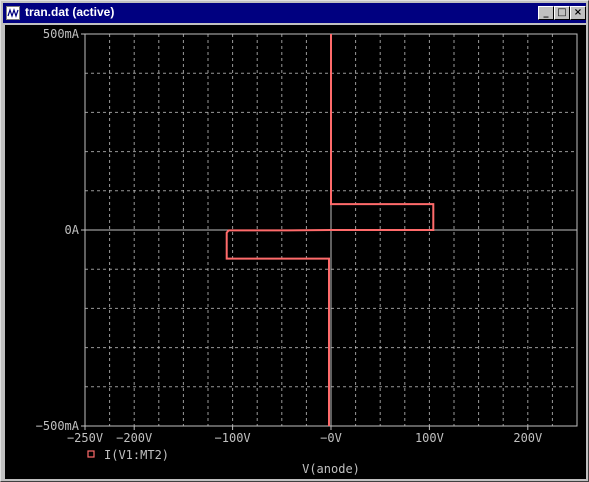 This screenshot has width=589, height=482. What do you see at coordinates (331, 469) in the screenshot?
I see `x-axis-label: V(anode)` at bounding box center [331, 469].